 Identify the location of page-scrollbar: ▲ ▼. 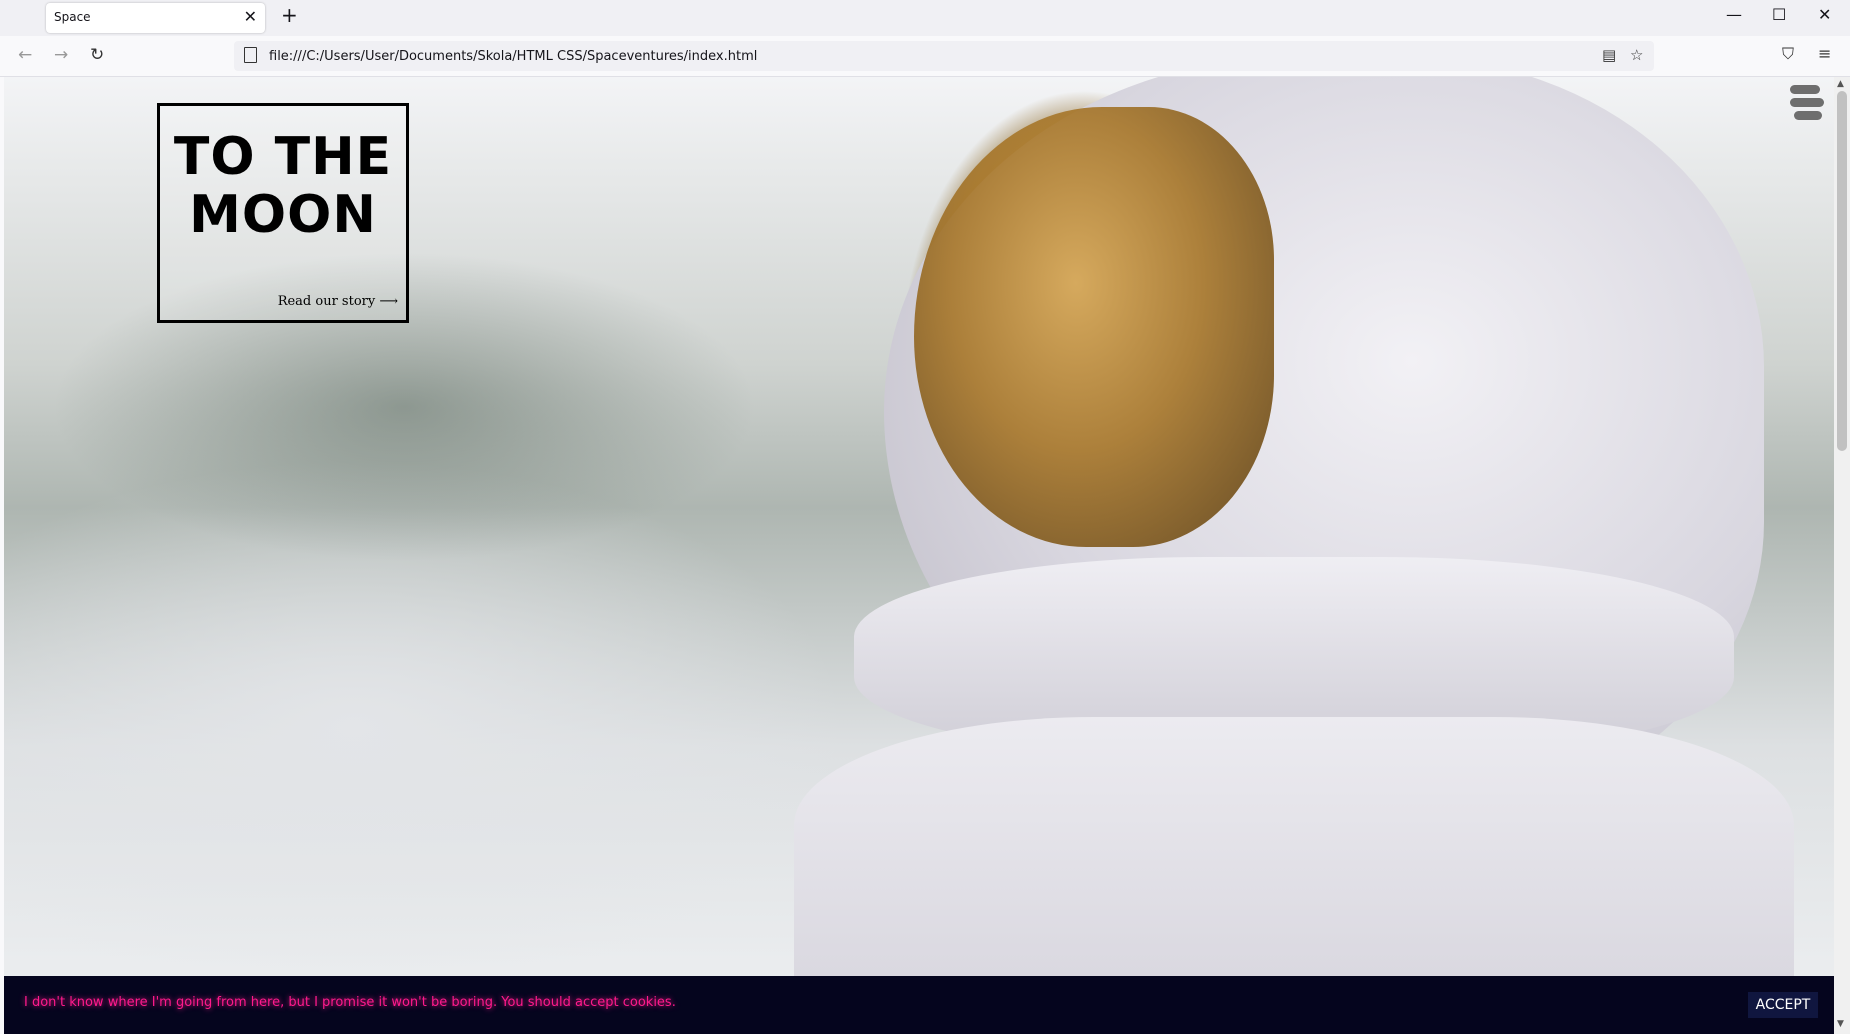
(1842, 555).